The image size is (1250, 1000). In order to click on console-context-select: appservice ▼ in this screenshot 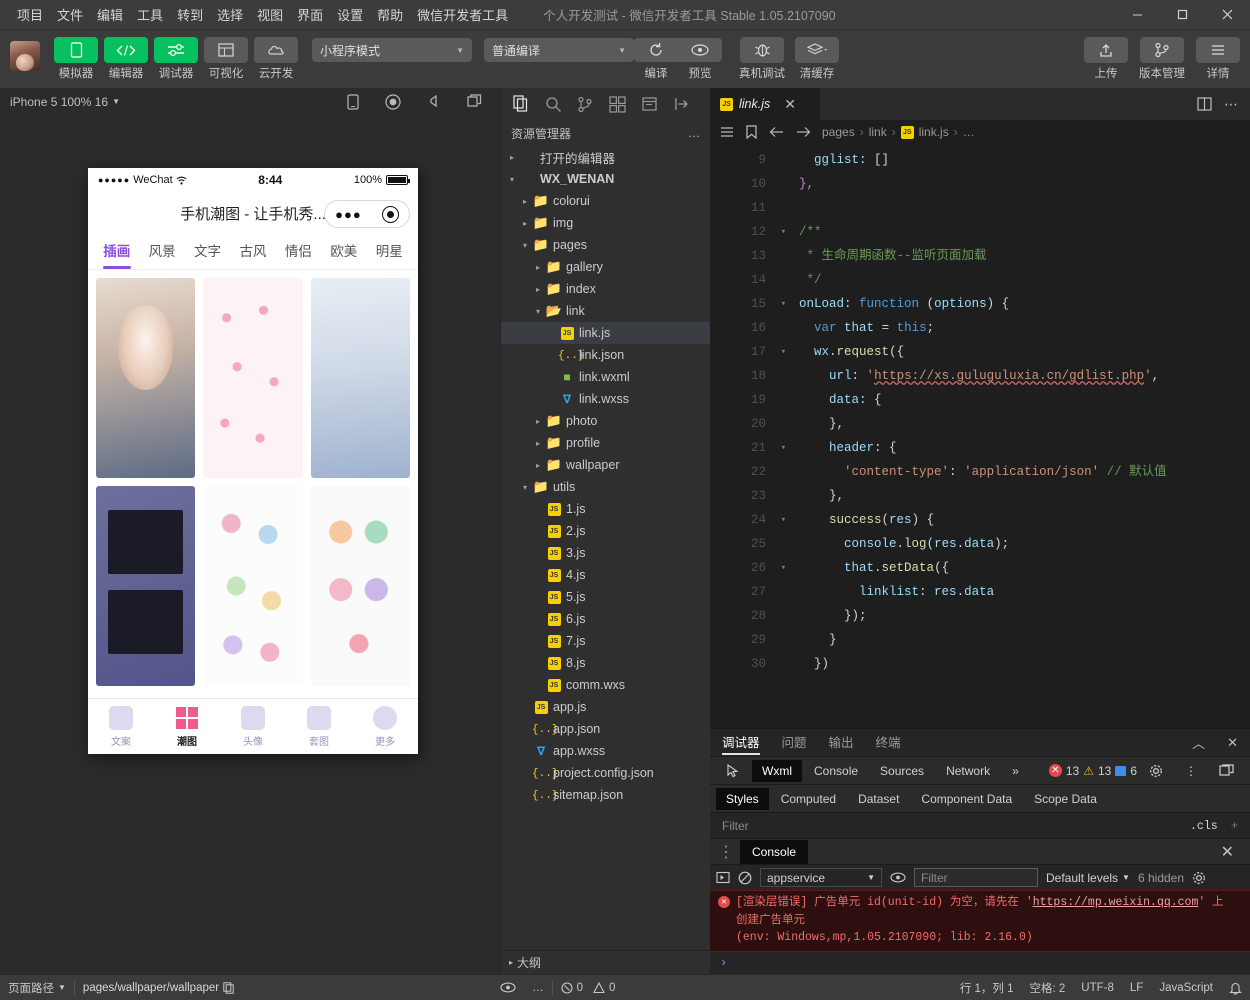, I will do `click(821, 878)`.